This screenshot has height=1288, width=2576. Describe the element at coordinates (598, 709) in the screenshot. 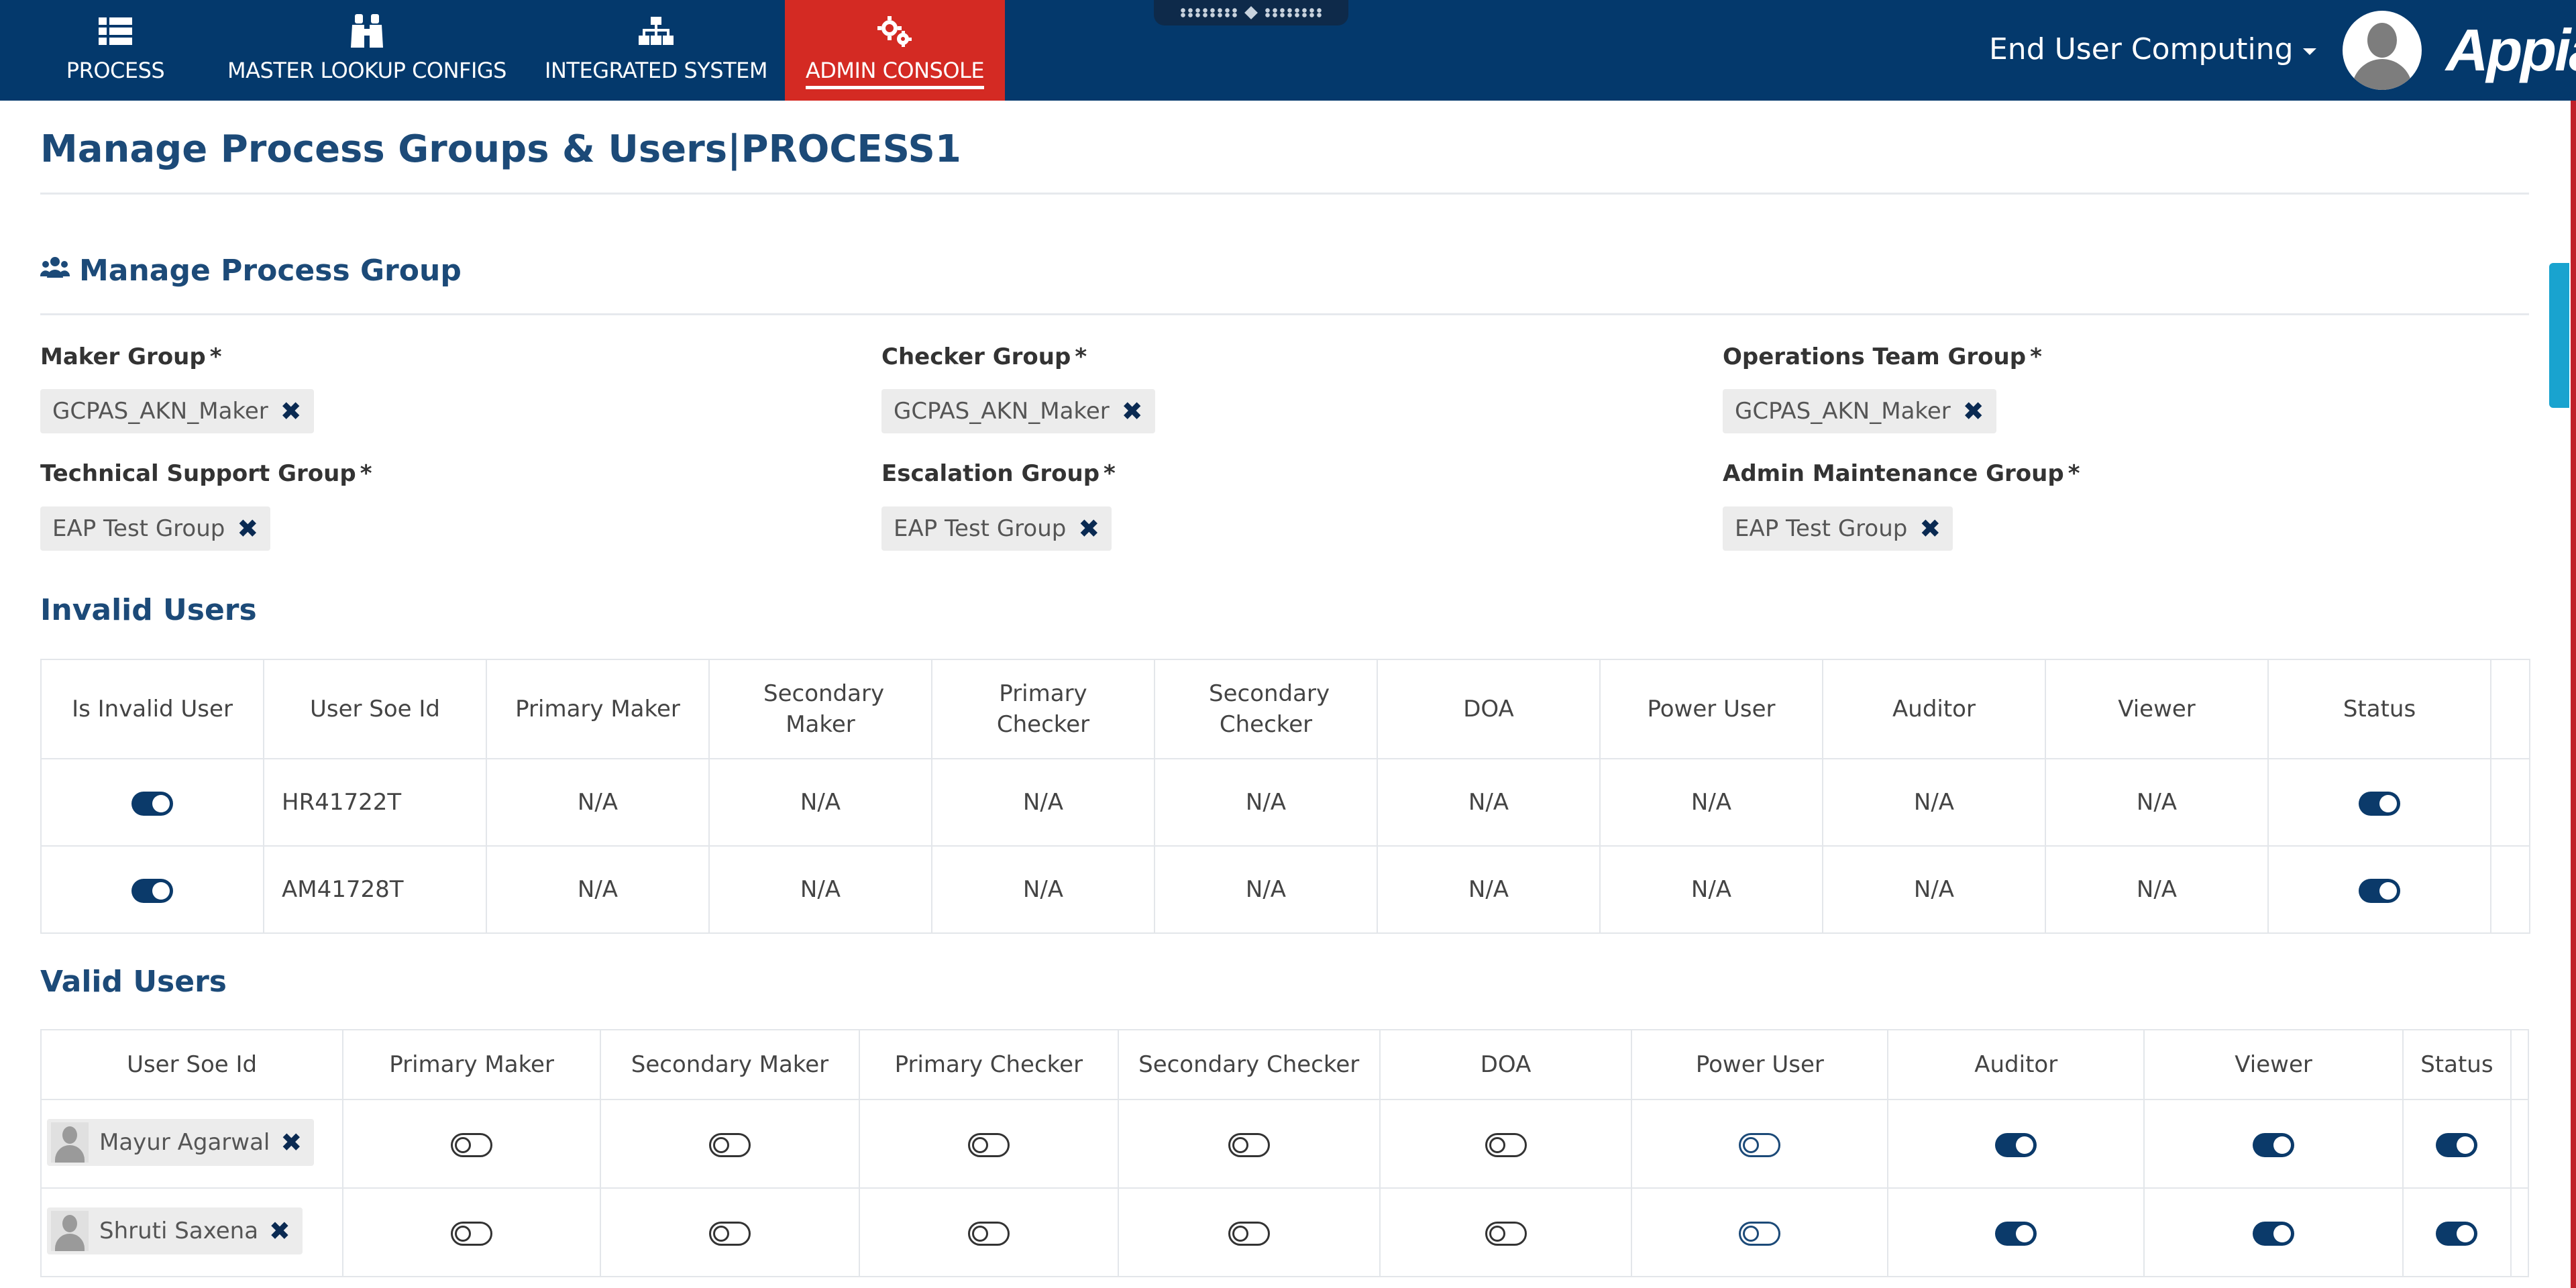

I see `column-header: Primary Maker` at that location.